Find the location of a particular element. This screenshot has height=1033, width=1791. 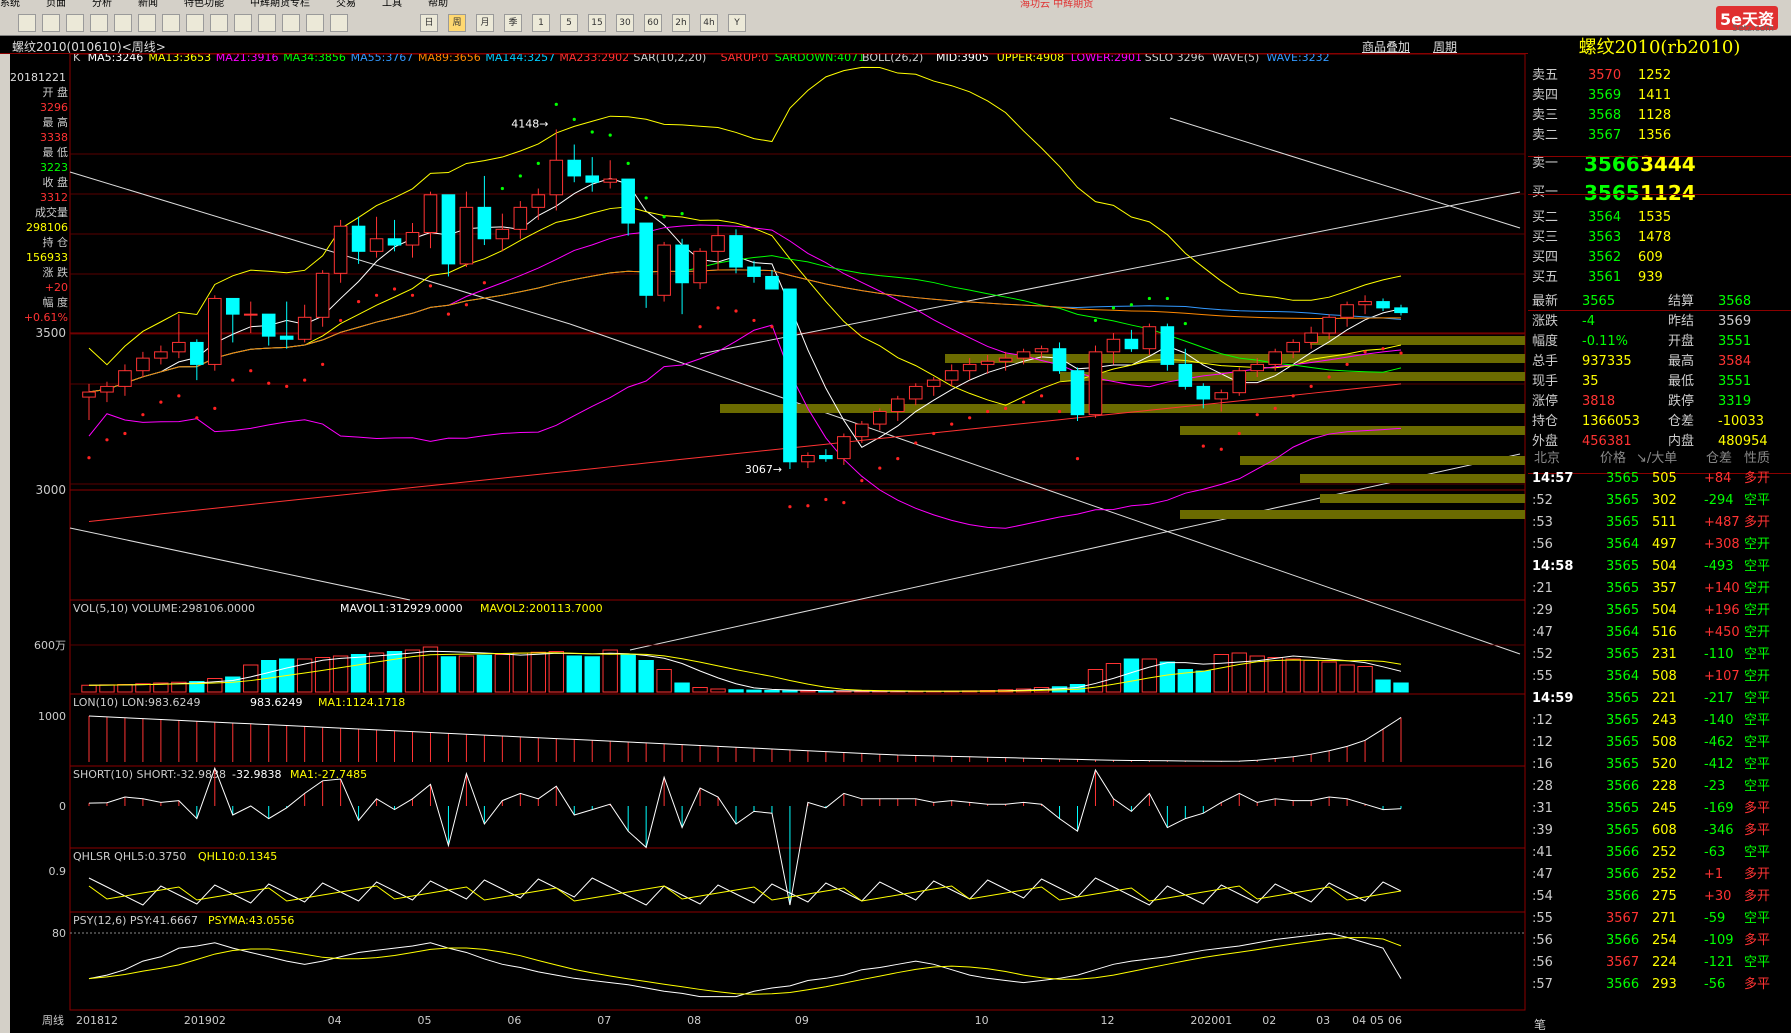

menu-item-3: 新闻 is located at coordinates (148, 4).